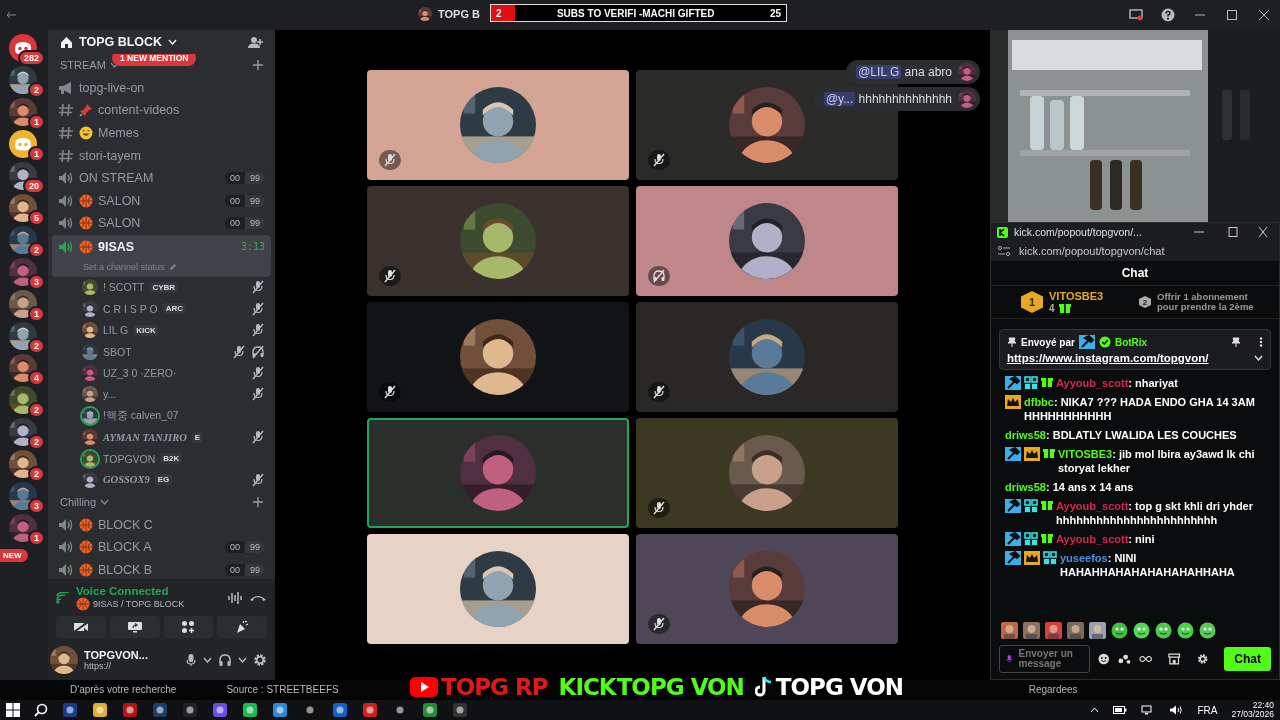 The image size is (1280, 720). What do you see at coordinates (154, 60) in the screenshot?
I see `mention-pill: 1 NEW MENTION` at bounding box center [154, 60].